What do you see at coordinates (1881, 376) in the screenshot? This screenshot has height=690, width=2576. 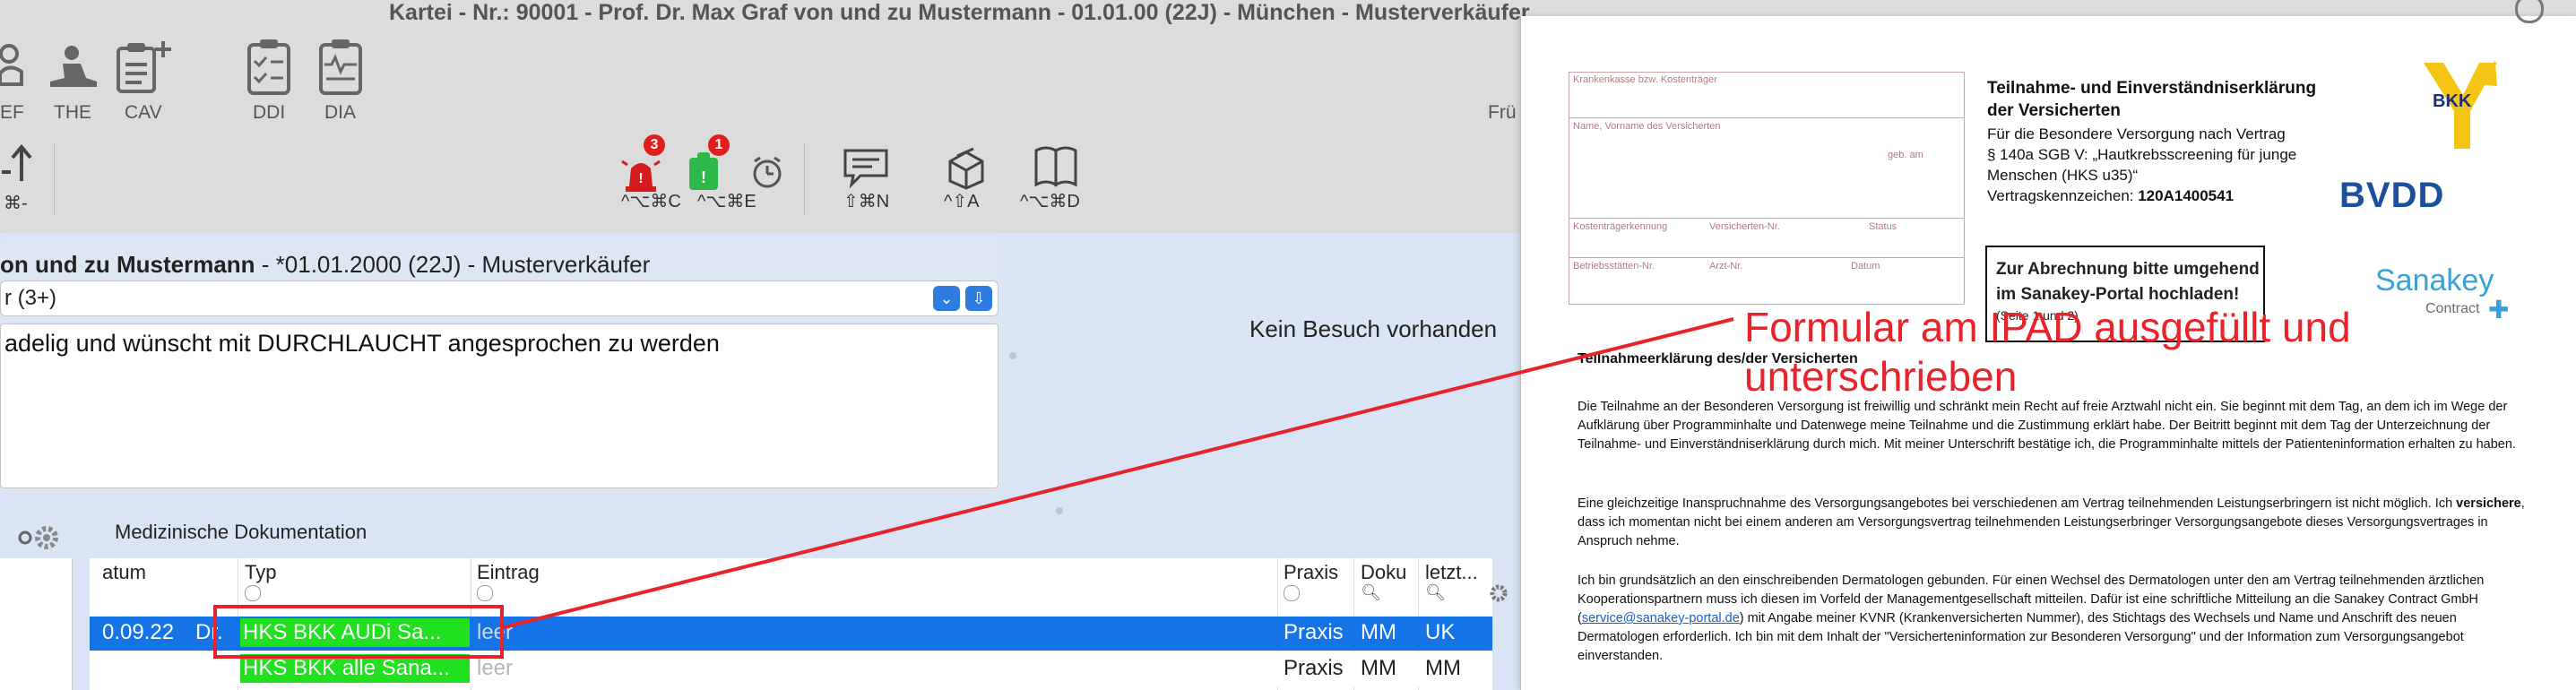 I see `annotation-line: unterschrieben` at bounding box center [1881, 376].